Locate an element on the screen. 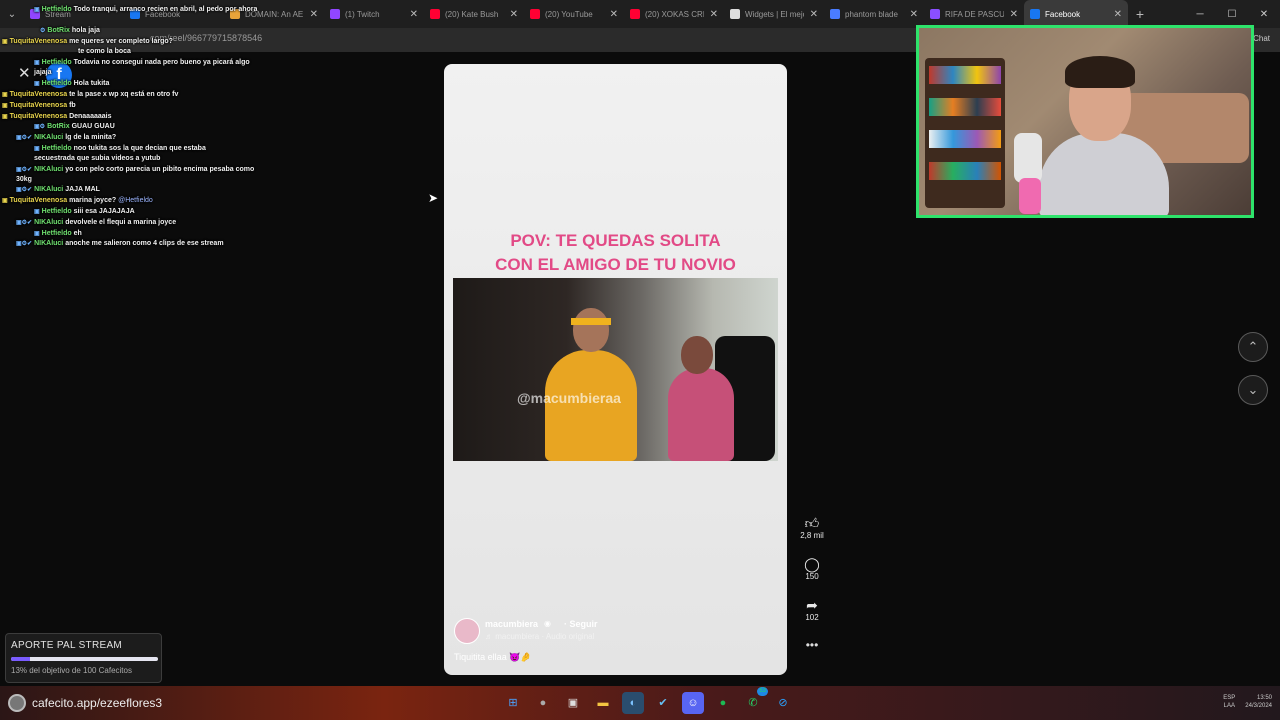 This screenshot has width=1280, height=720. tab-phantom-blade: phantom blade ✕ is located at coordinates (874, 14).